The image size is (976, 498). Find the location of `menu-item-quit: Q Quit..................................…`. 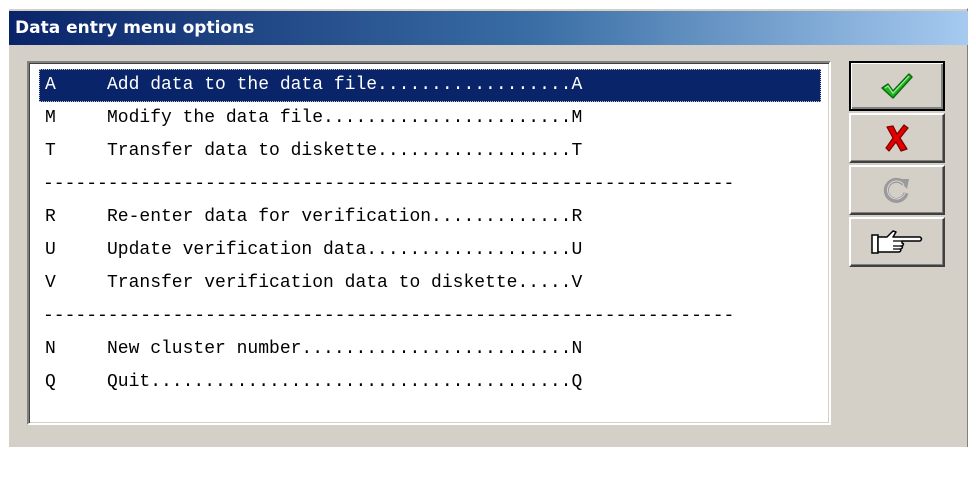

menu-item-quit: Q Quit..................................… is located at coordinates (430, 382).